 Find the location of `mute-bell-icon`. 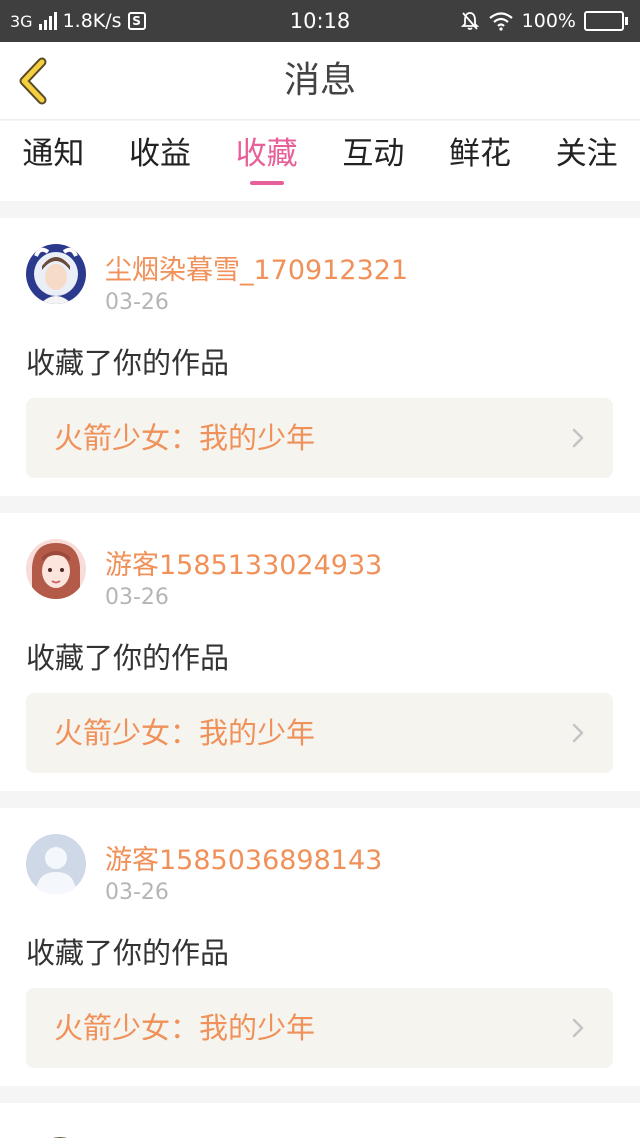

mute-bell-icon is located at coordinates (469, 21).